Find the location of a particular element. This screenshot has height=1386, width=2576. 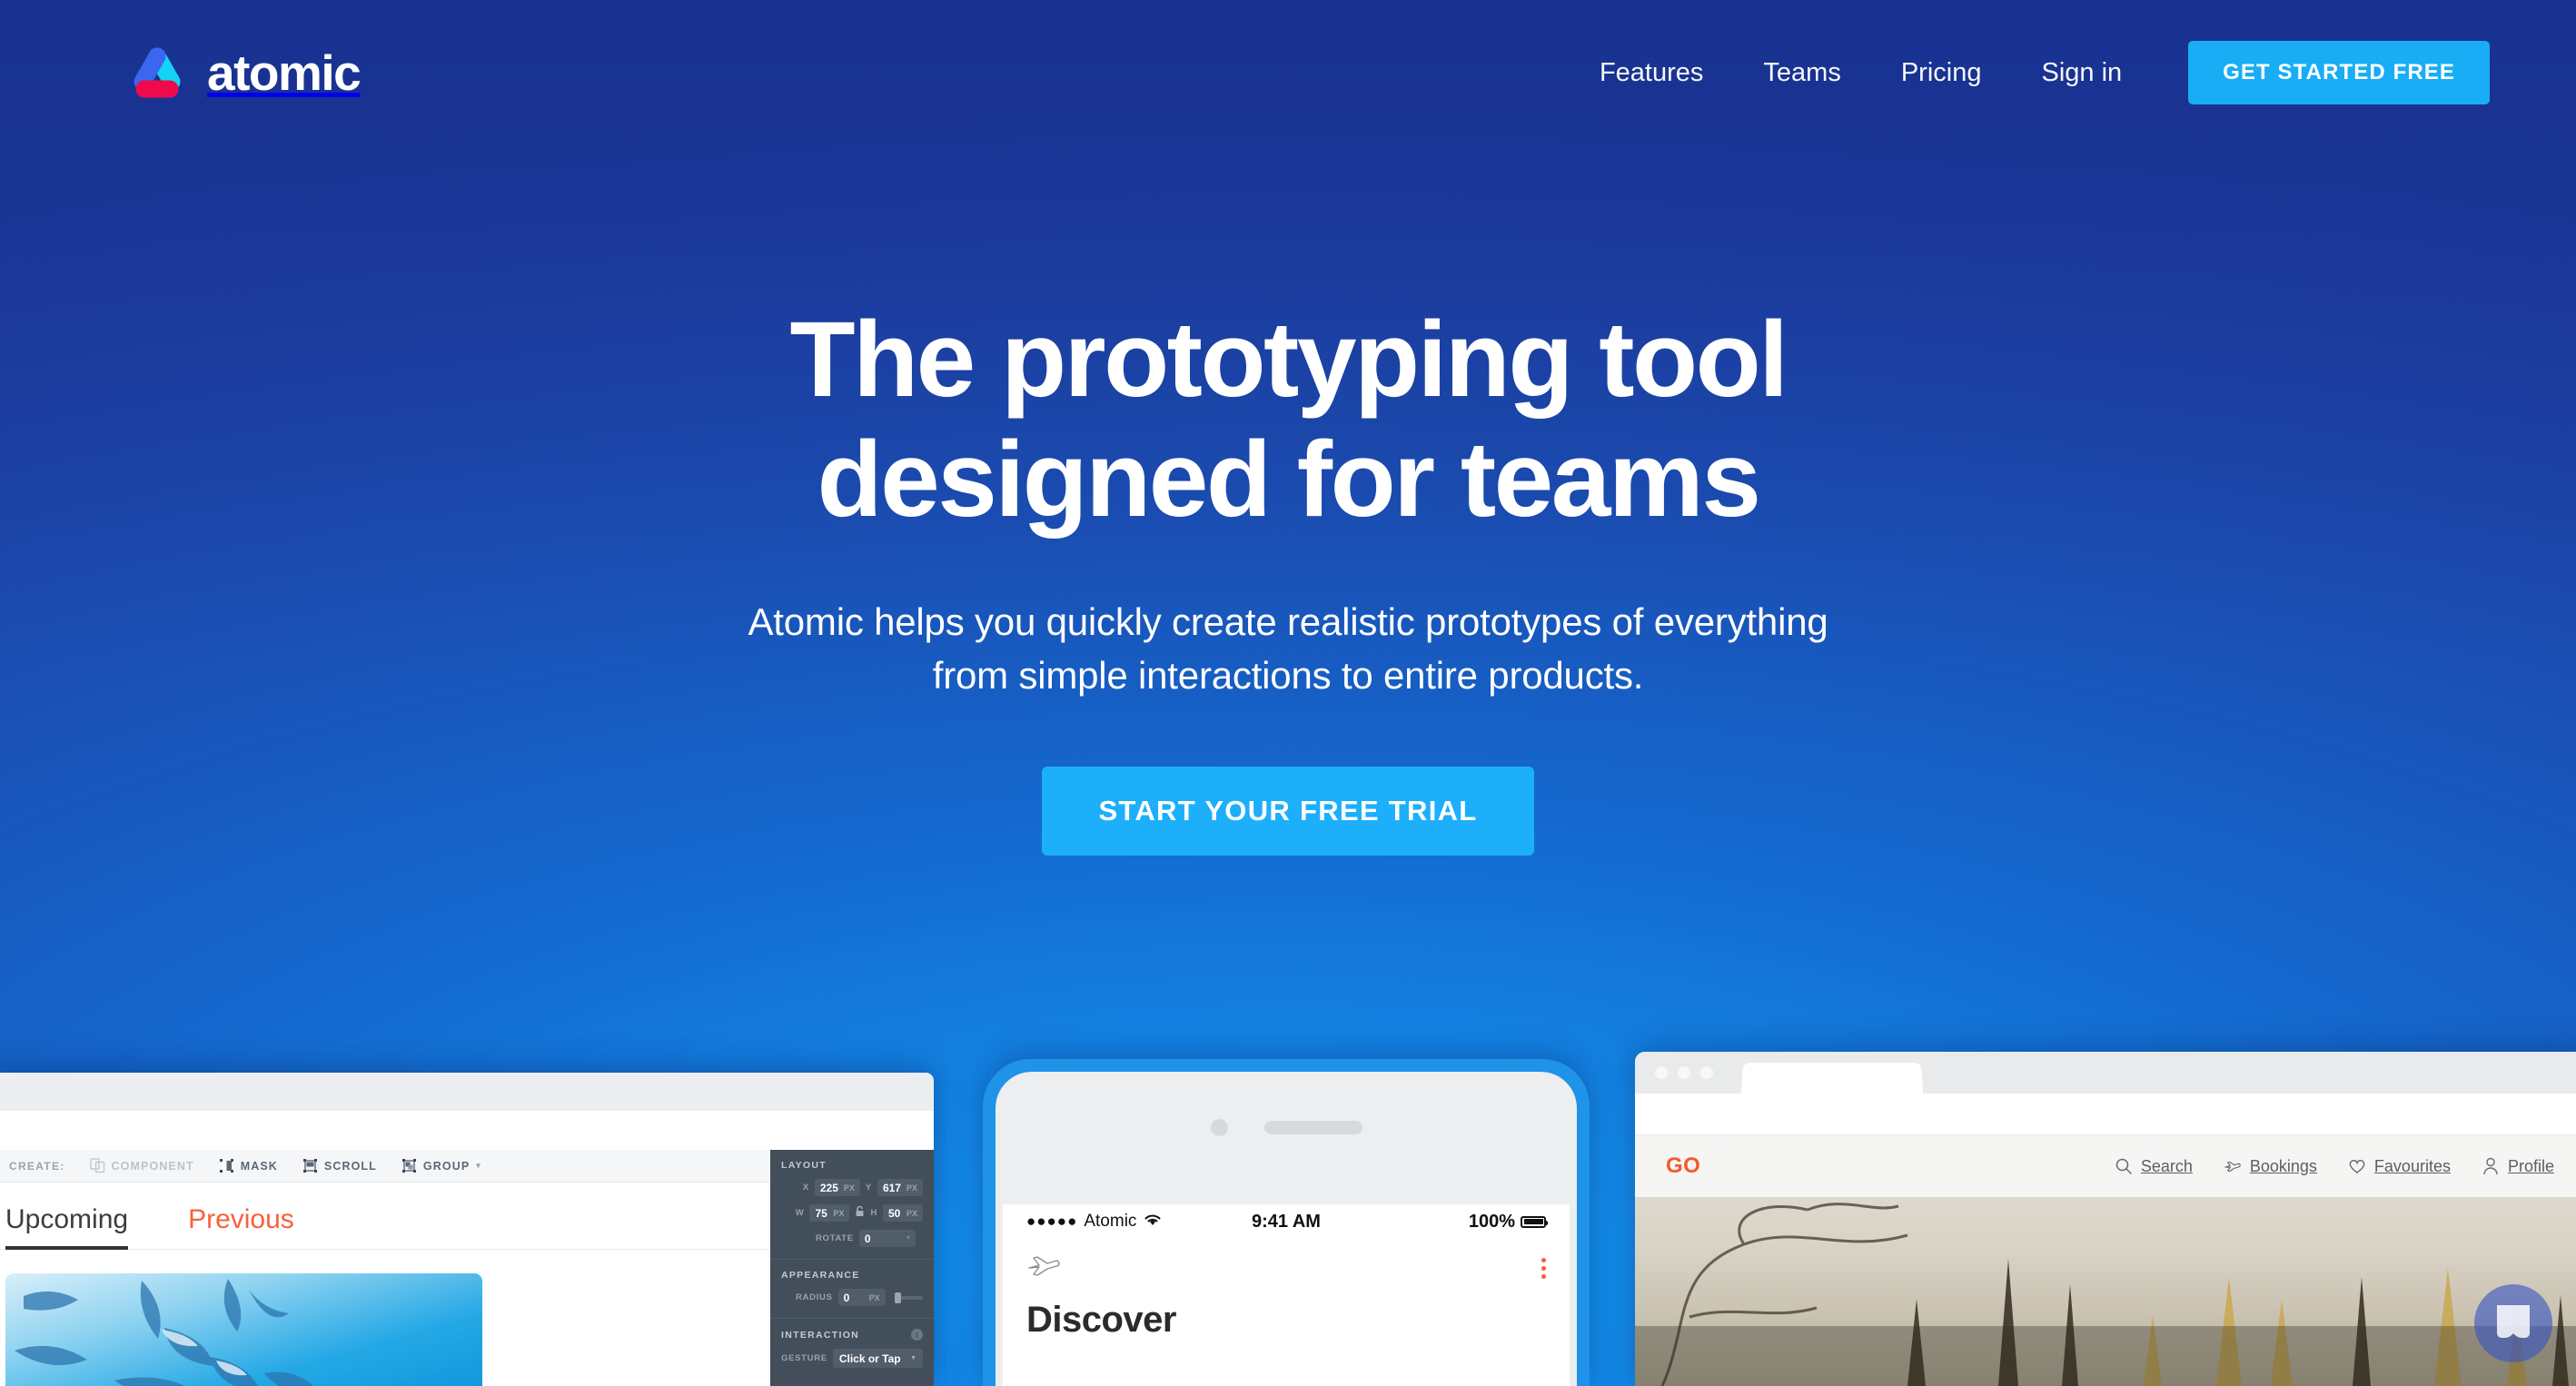

nav-favourites-label: Favourites is located at coordinates (2412, 1165).